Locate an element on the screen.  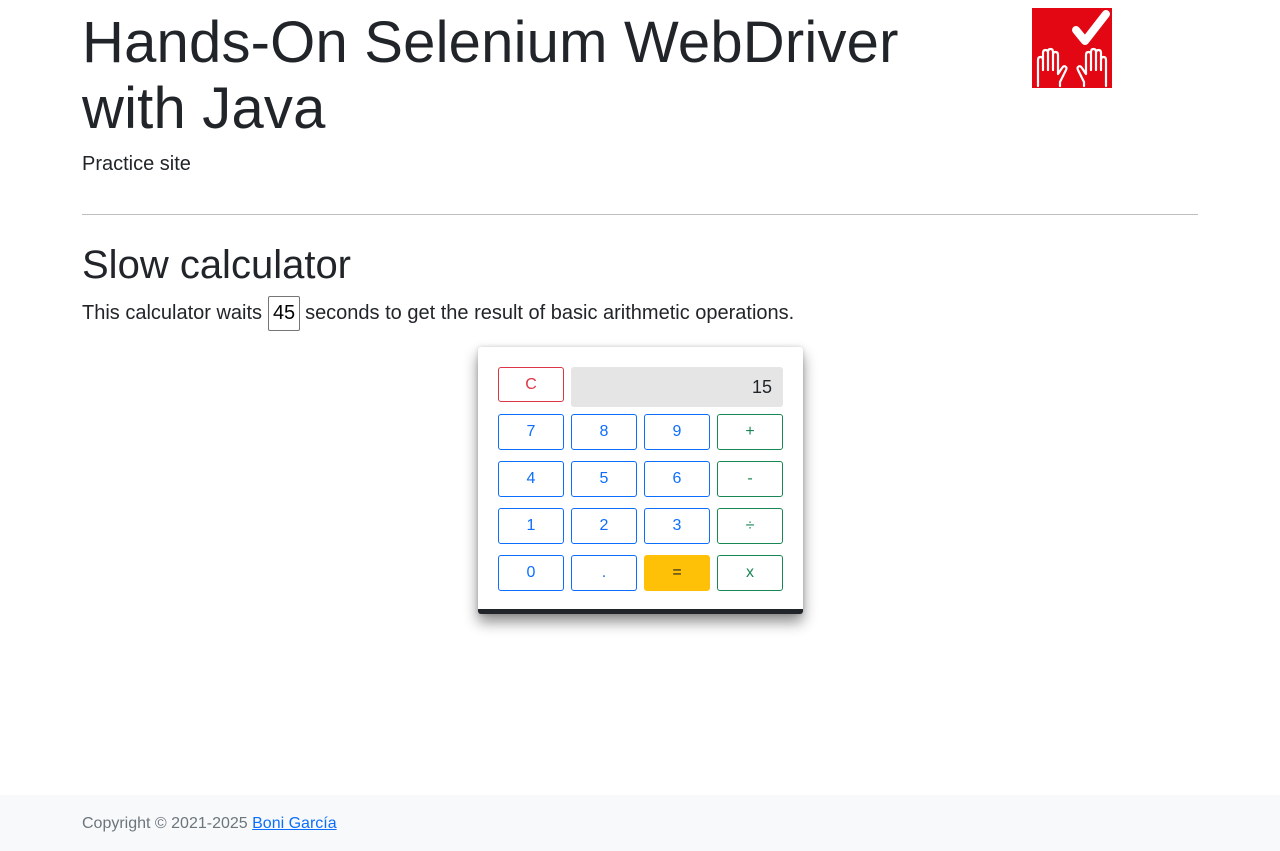
footer-copyright: Copyright © 2021-2025 Boni García is located at coordinates (209, 824).